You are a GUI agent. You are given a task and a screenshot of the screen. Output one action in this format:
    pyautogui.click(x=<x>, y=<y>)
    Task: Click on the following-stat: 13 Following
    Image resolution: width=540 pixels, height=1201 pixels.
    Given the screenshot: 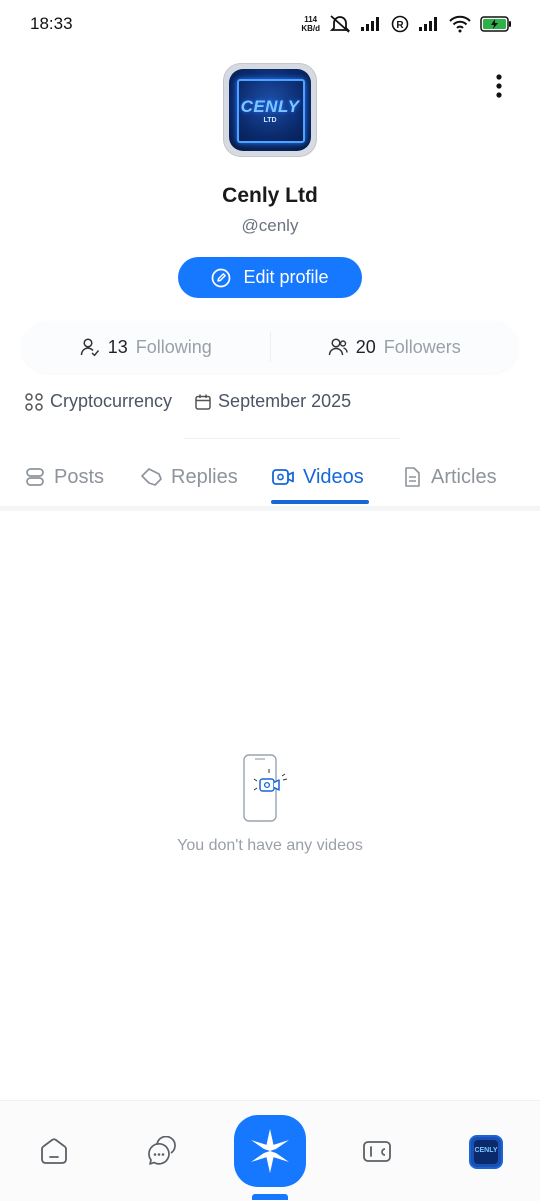 What is the action you would take?
    pyautogui.click(x=146, y=347)
    